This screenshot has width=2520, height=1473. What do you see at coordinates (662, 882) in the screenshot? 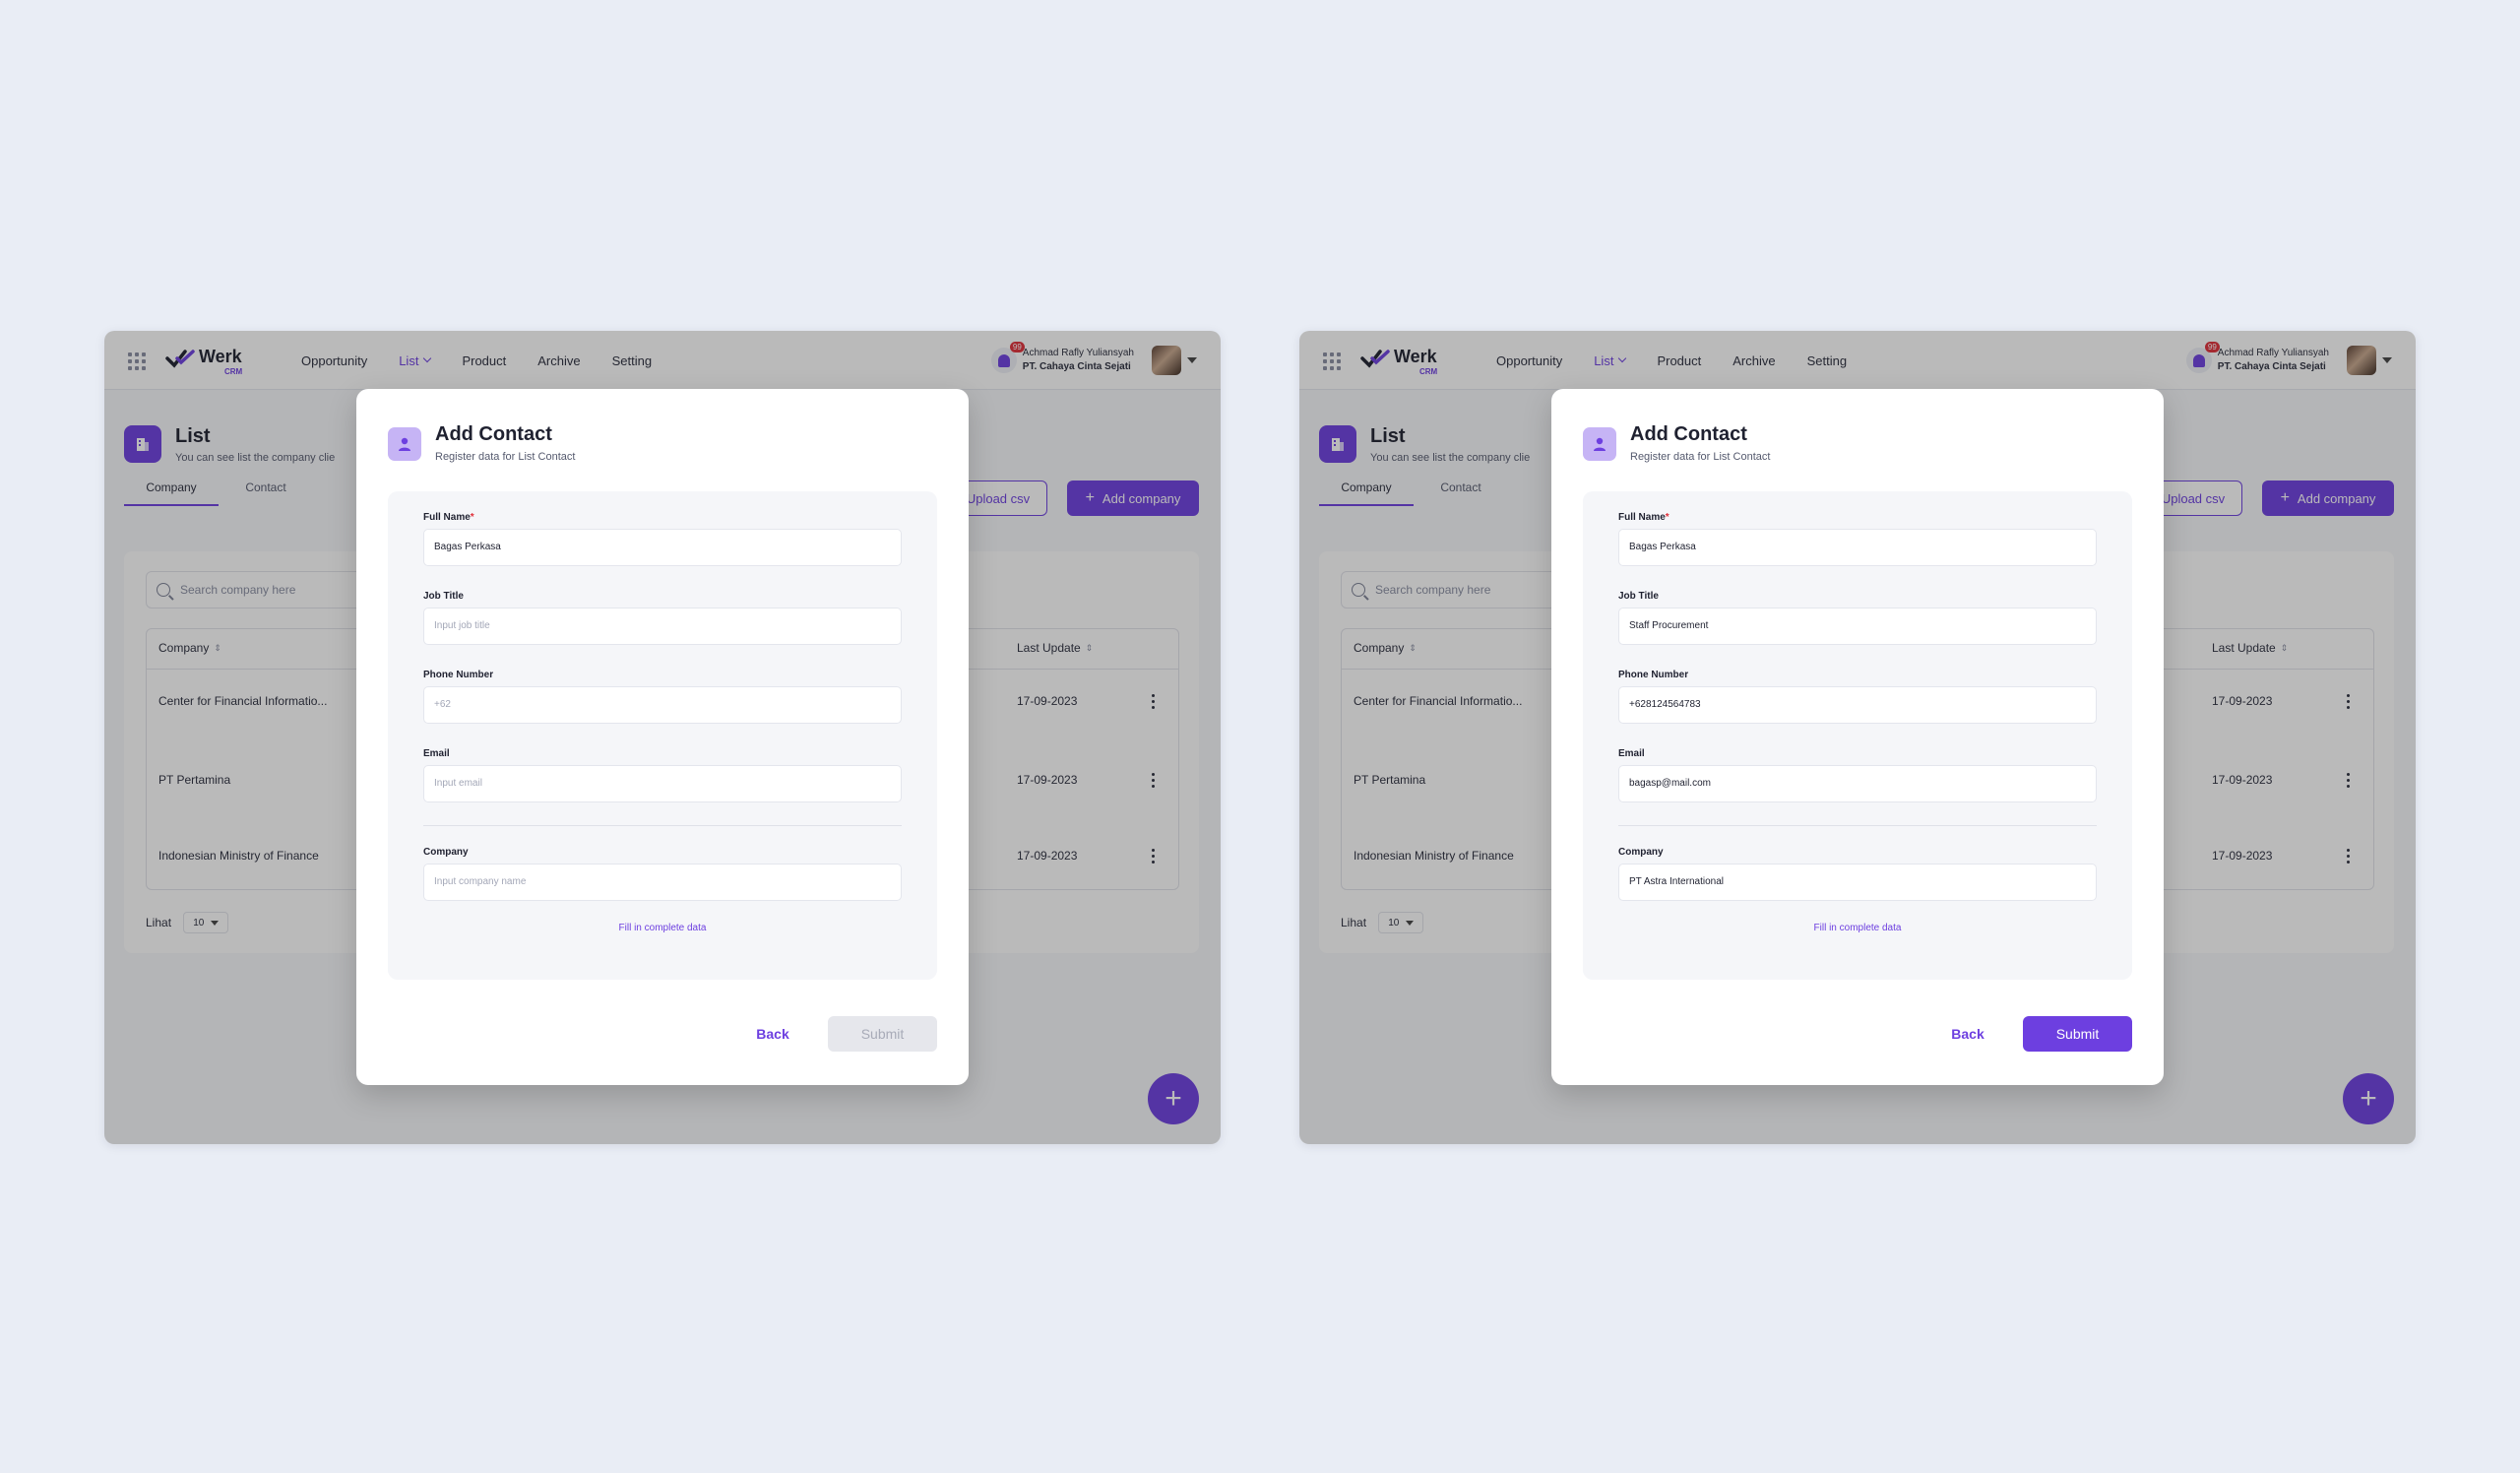
I see `company-field: Input company name` at bounding box center [662, 882].